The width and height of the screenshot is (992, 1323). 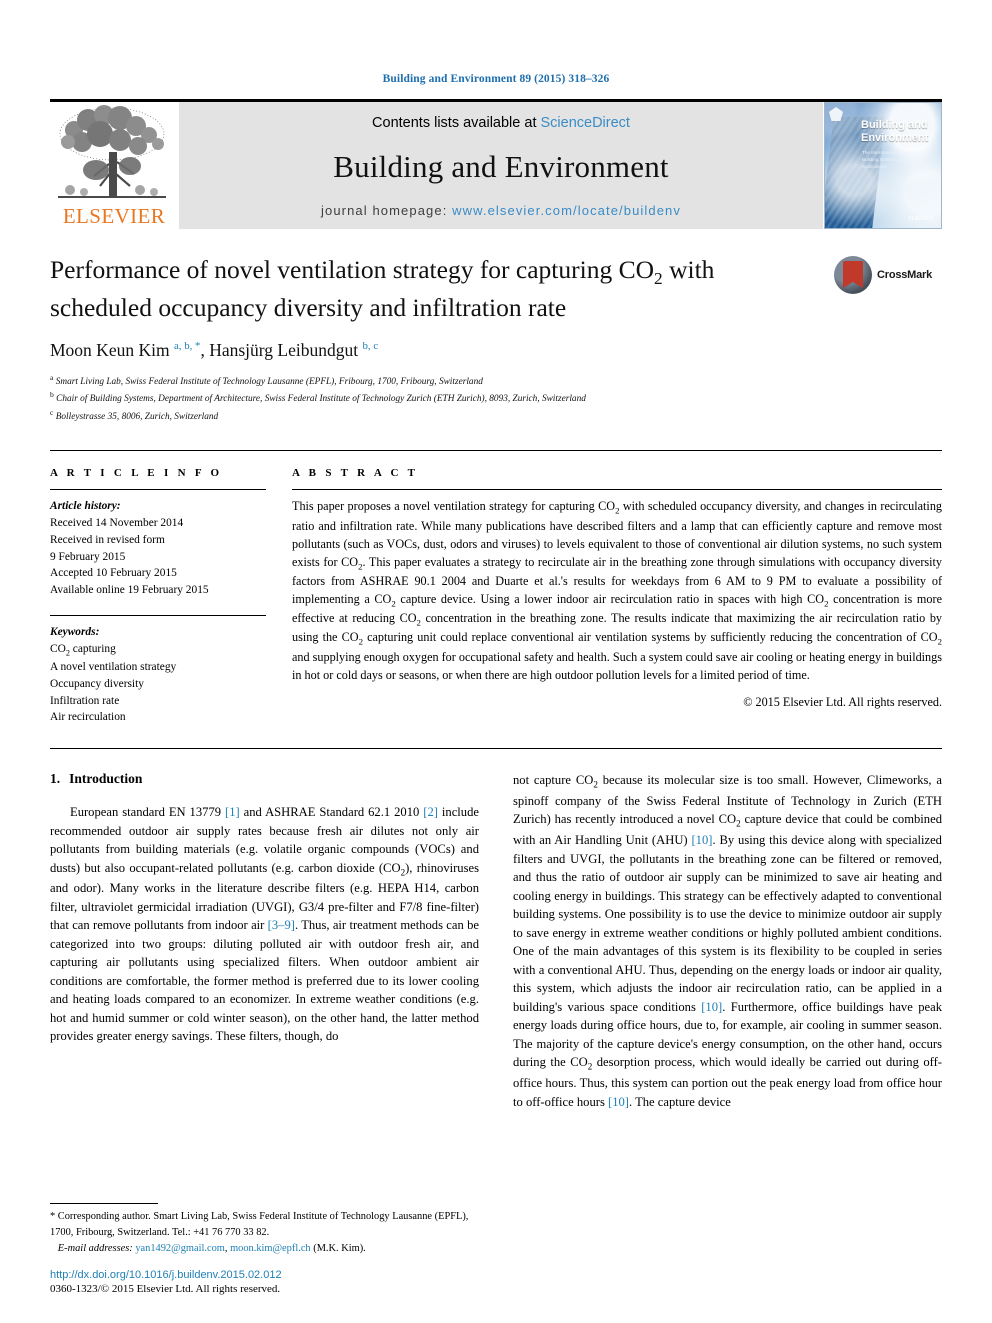 I want to click on crossmark-badge: CrossMark, so click(x=888, y=275).